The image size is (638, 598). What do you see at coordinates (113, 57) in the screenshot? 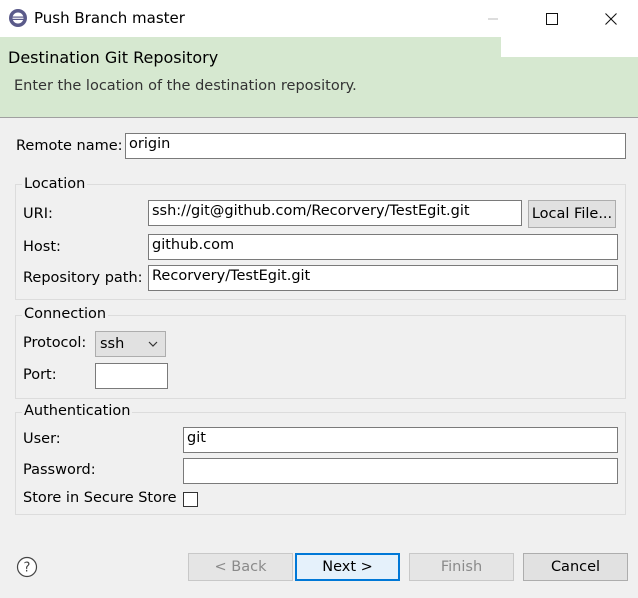
I see `page-title: Destination Git Repository` at bounding box center [113, 57].